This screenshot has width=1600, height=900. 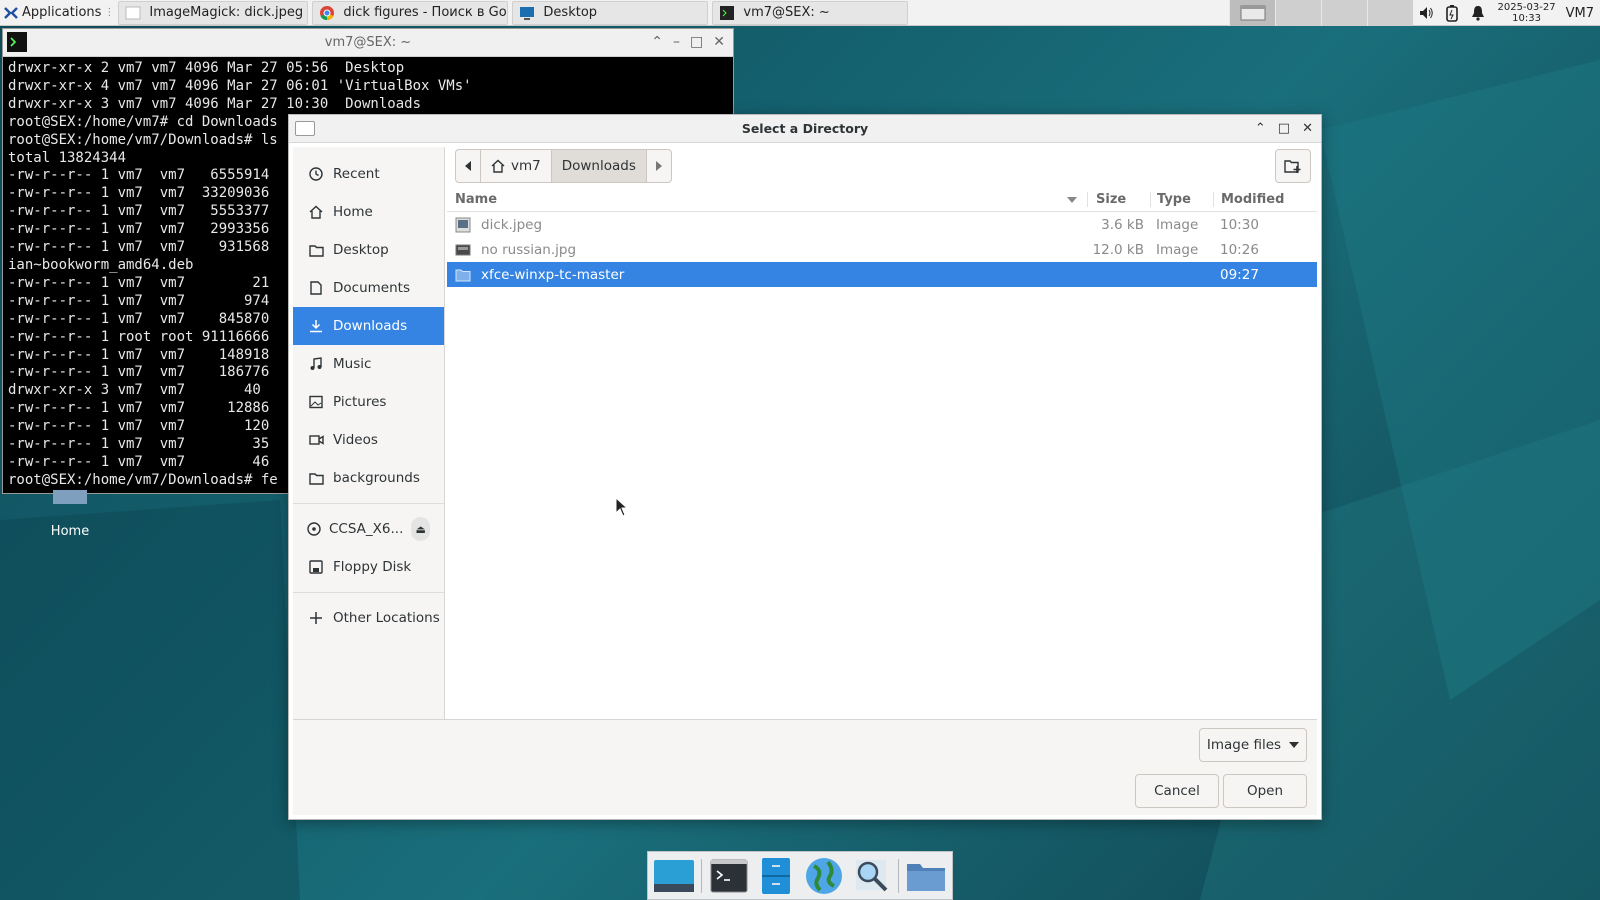 I want to click on video-icon, so click(x=316, y=440).